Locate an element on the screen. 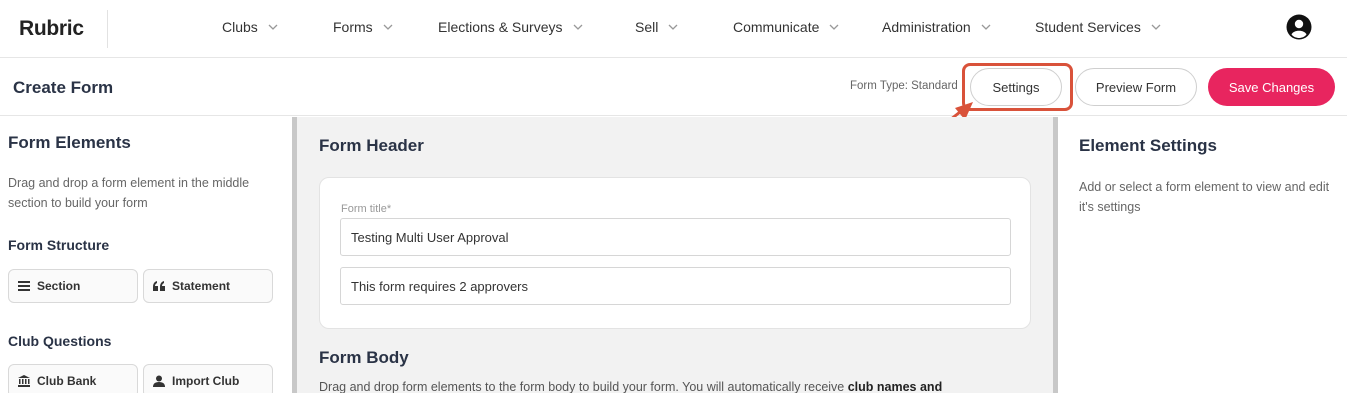  nav-item-forms: Forms is located at coordinates (363, 27).